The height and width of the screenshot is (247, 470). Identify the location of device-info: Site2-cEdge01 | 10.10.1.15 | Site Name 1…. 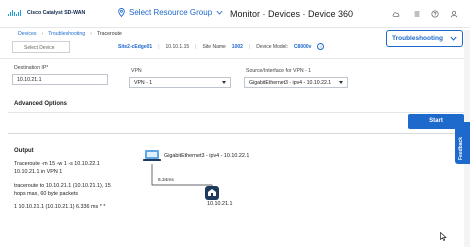
(221, 46).